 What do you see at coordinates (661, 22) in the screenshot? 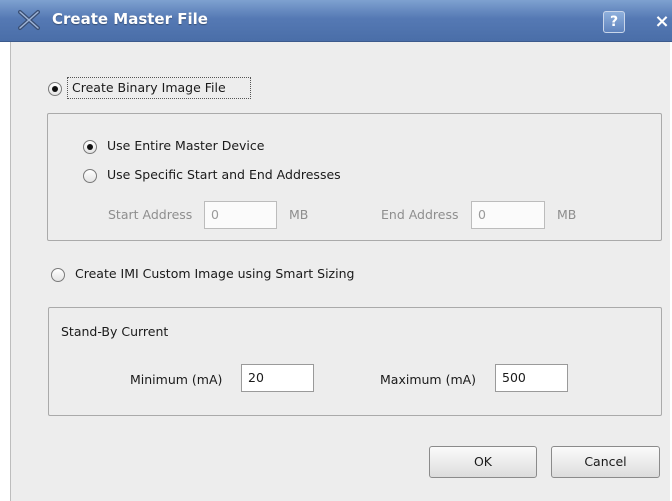
I see `close-button: ×` at bounding box center [661, 22].